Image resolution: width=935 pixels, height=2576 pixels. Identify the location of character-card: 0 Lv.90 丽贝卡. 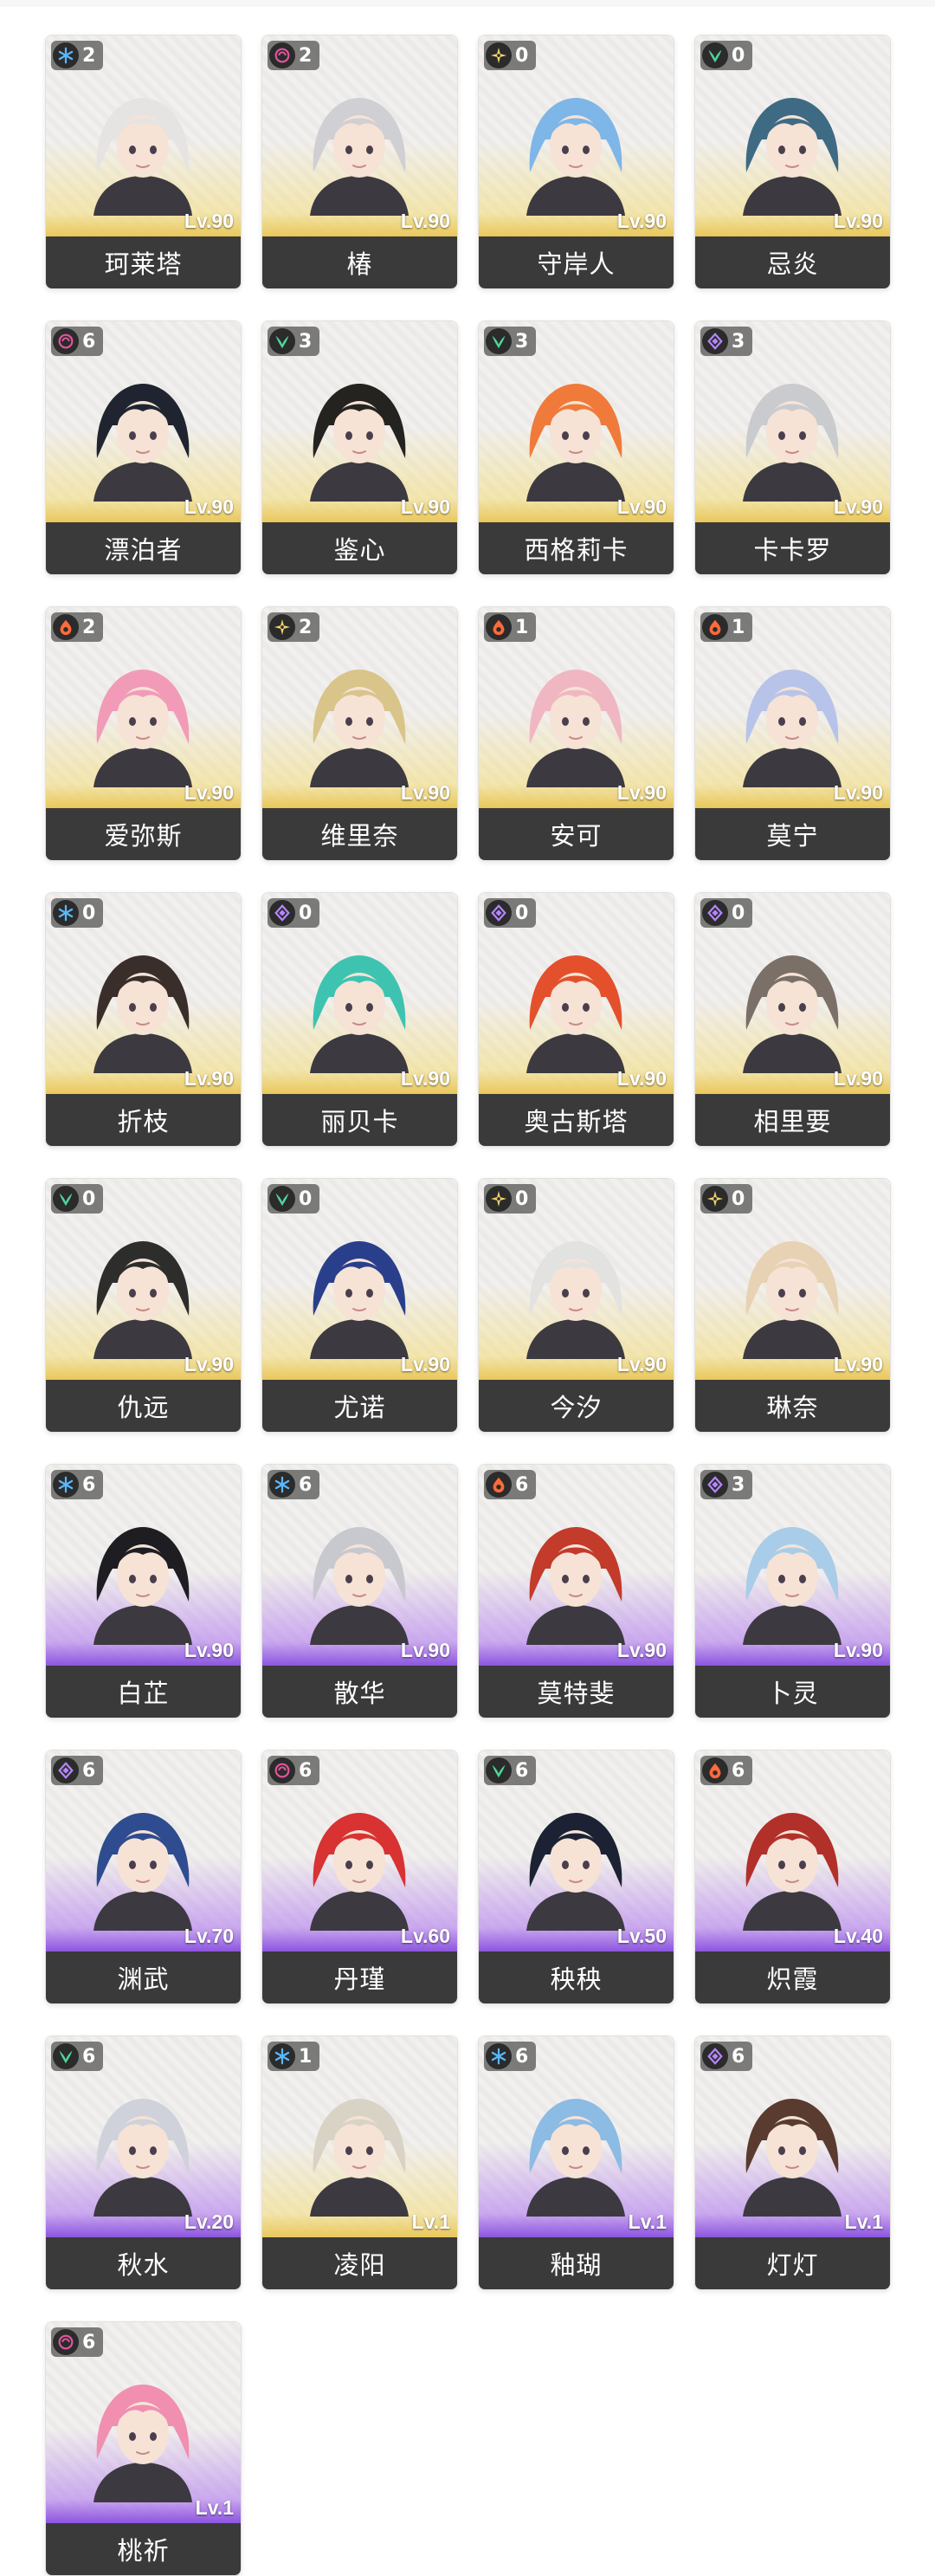
(359, 1019).